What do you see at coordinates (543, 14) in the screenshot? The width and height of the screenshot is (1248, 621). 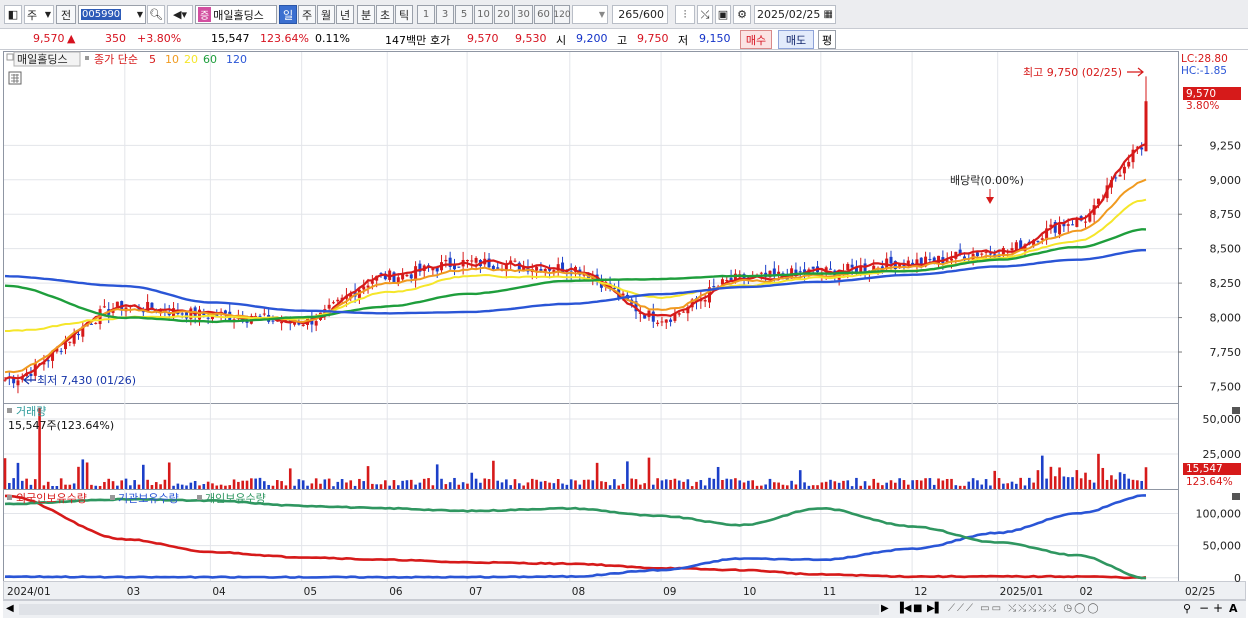 I see `interval-60: 60` at bounding box center [543, 14].